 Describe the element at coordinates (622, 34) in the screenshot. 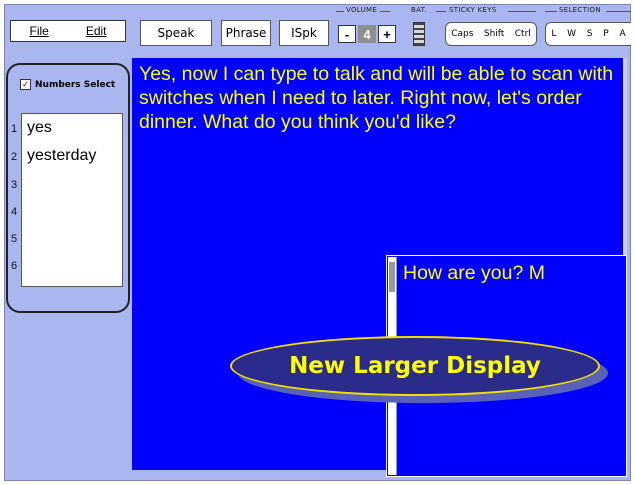

I see `selection-all: A` at that location.